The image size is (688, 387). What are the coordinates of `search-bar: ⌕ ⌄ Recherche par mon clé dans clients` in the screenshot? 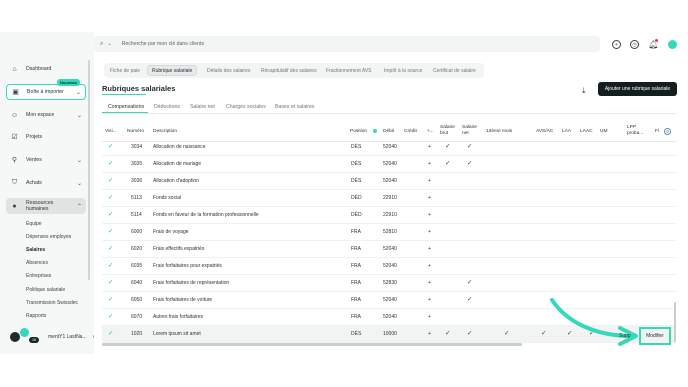 It's located at (347, 44).